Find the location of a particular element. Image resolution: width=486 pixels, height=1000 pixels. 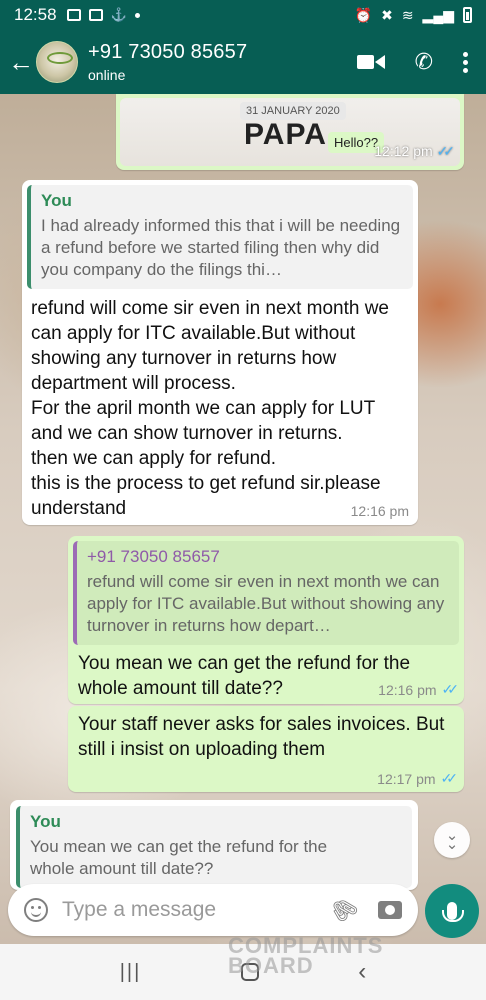

tools-icon: ⚓ is located at coordinates (118, 14).